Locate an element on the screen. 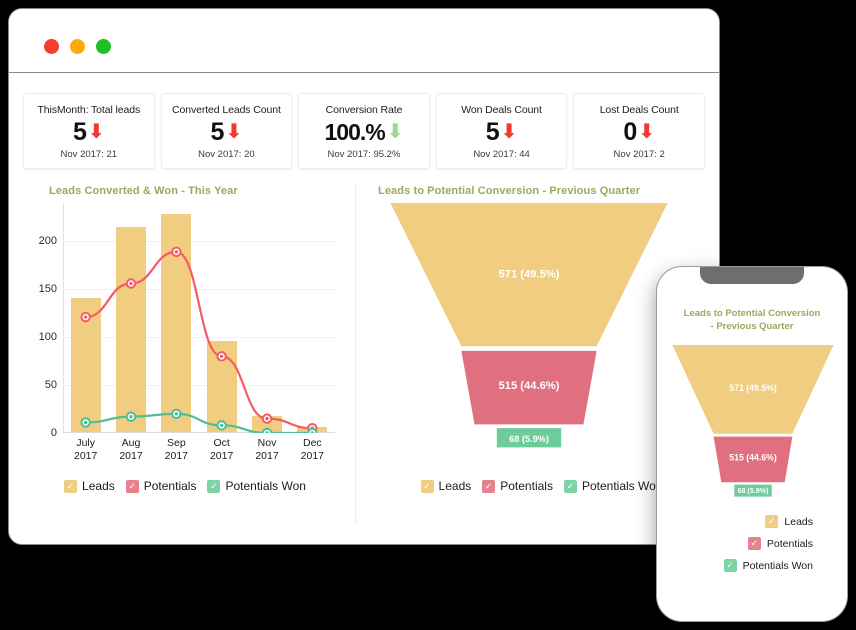  y-axis-tick: 100 is located at coordinates (47, 337).